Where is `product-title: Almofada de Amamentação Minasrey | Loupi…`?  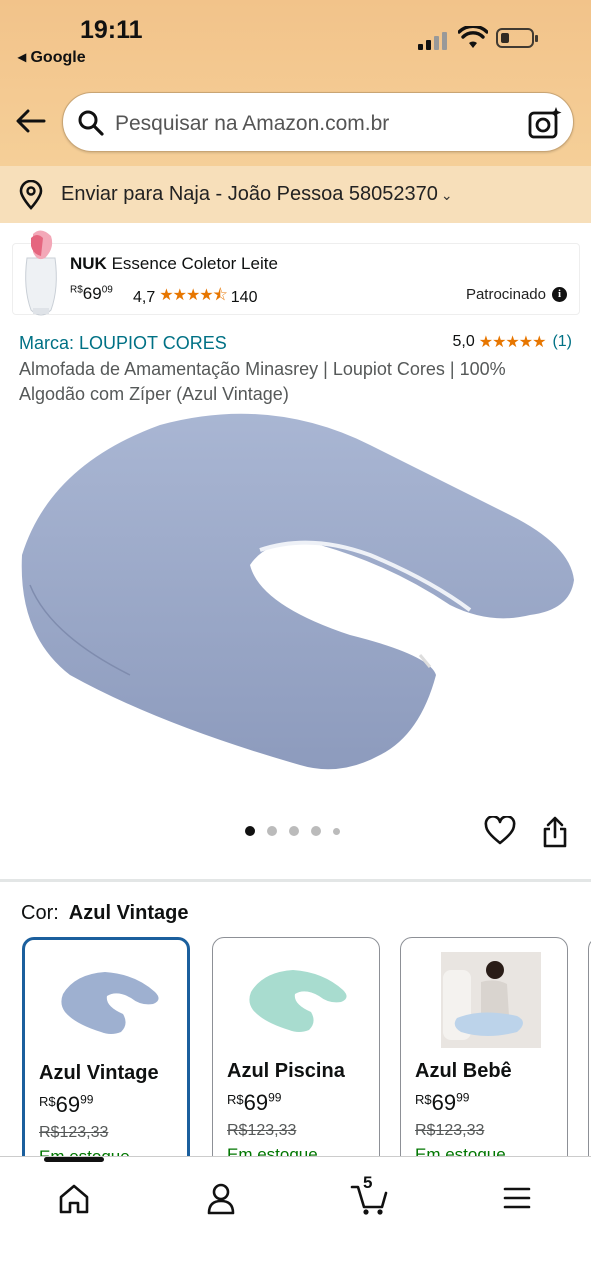 product-title: Almofada de Amamentação Minasrey | Loupi… is located at coordinates (262, 381).